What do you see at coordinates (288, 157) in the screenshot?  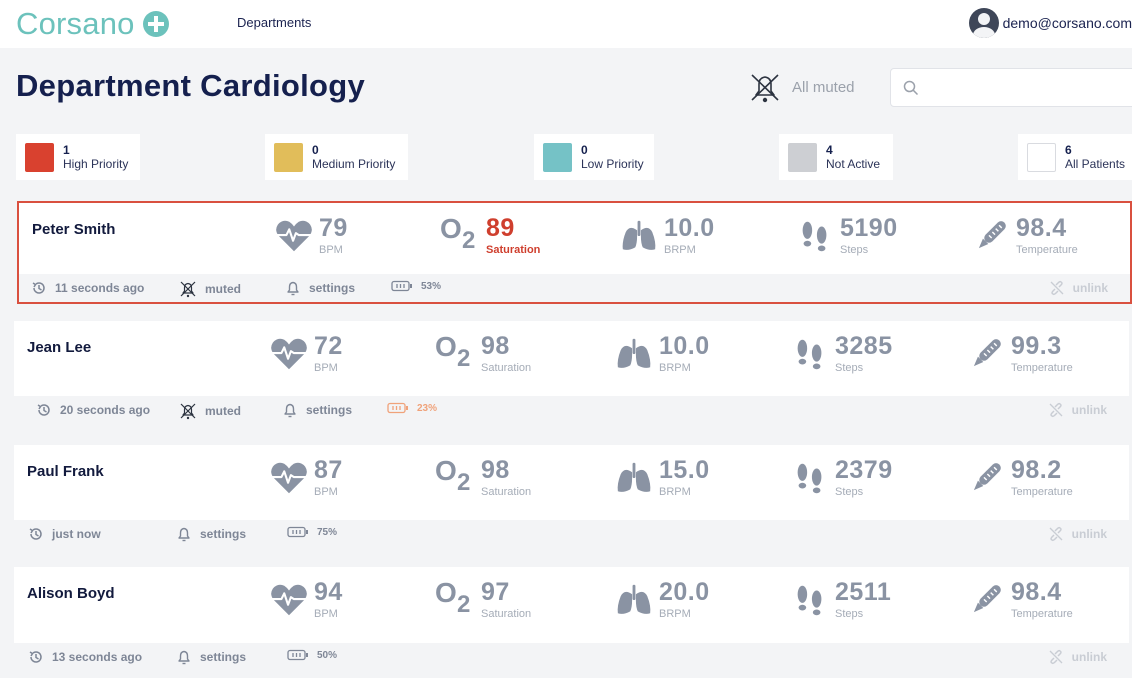 I see `medium-priority-swatch` at bounding box center [288, 157].